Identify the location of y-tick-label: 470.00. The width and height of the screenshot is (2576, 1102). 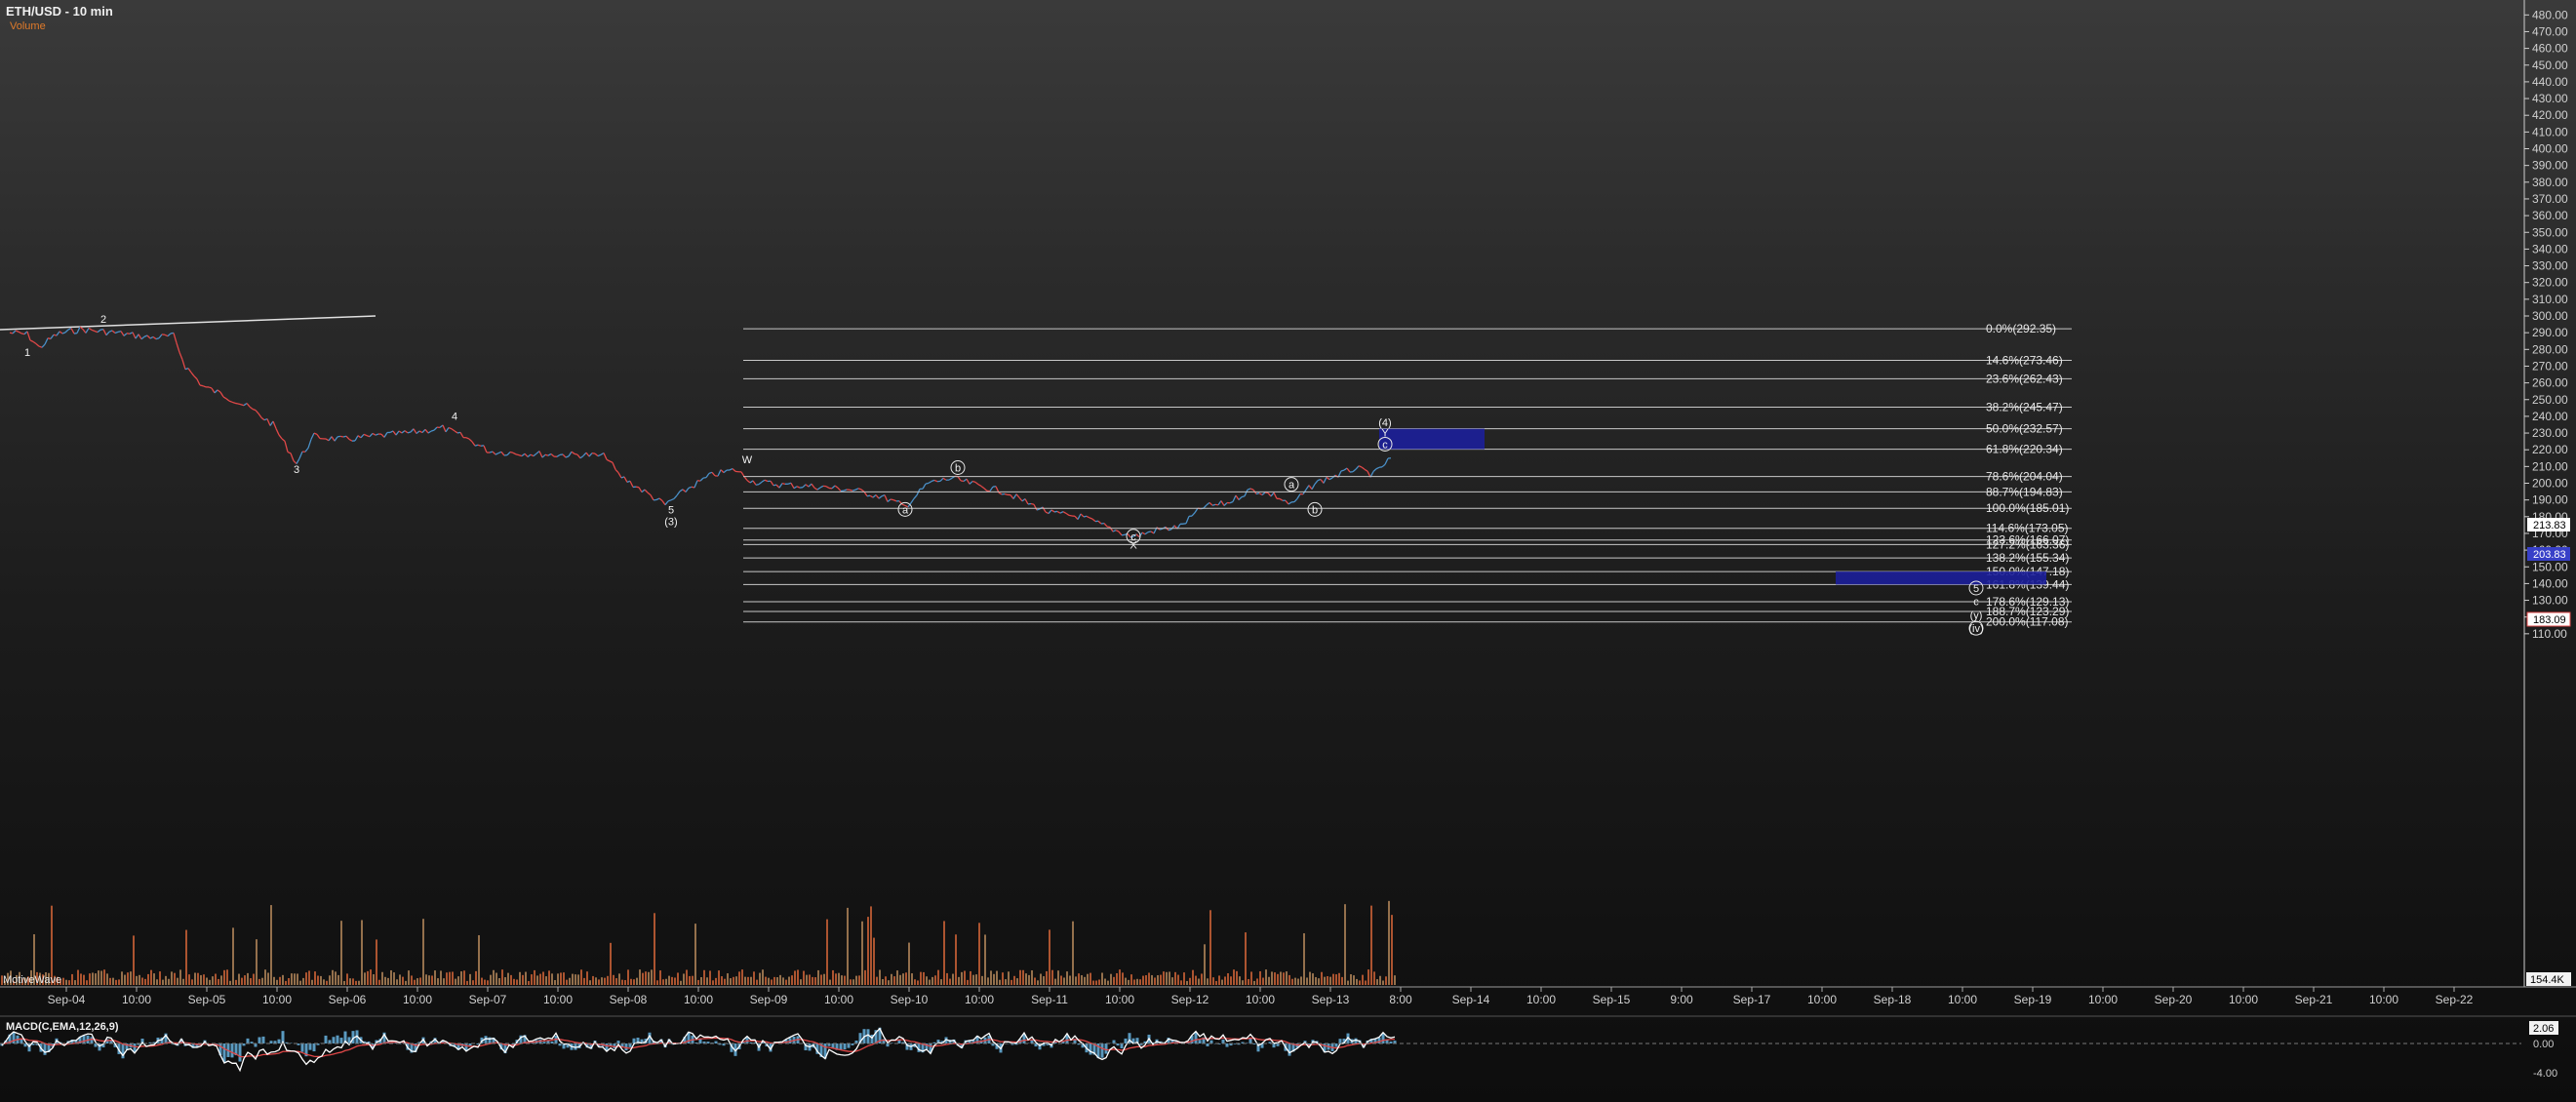
(2550, 31).